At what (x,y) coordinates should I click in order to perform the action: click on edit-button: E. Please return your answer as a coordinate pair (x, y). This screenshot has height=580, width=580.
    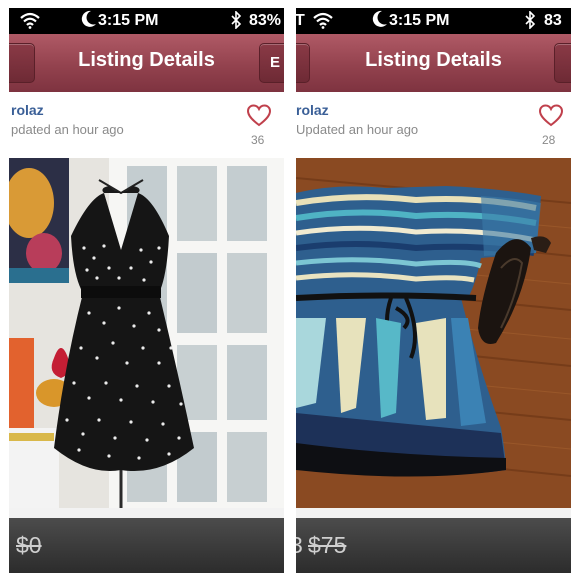
    Looking at the image, I should click on (271, 63).